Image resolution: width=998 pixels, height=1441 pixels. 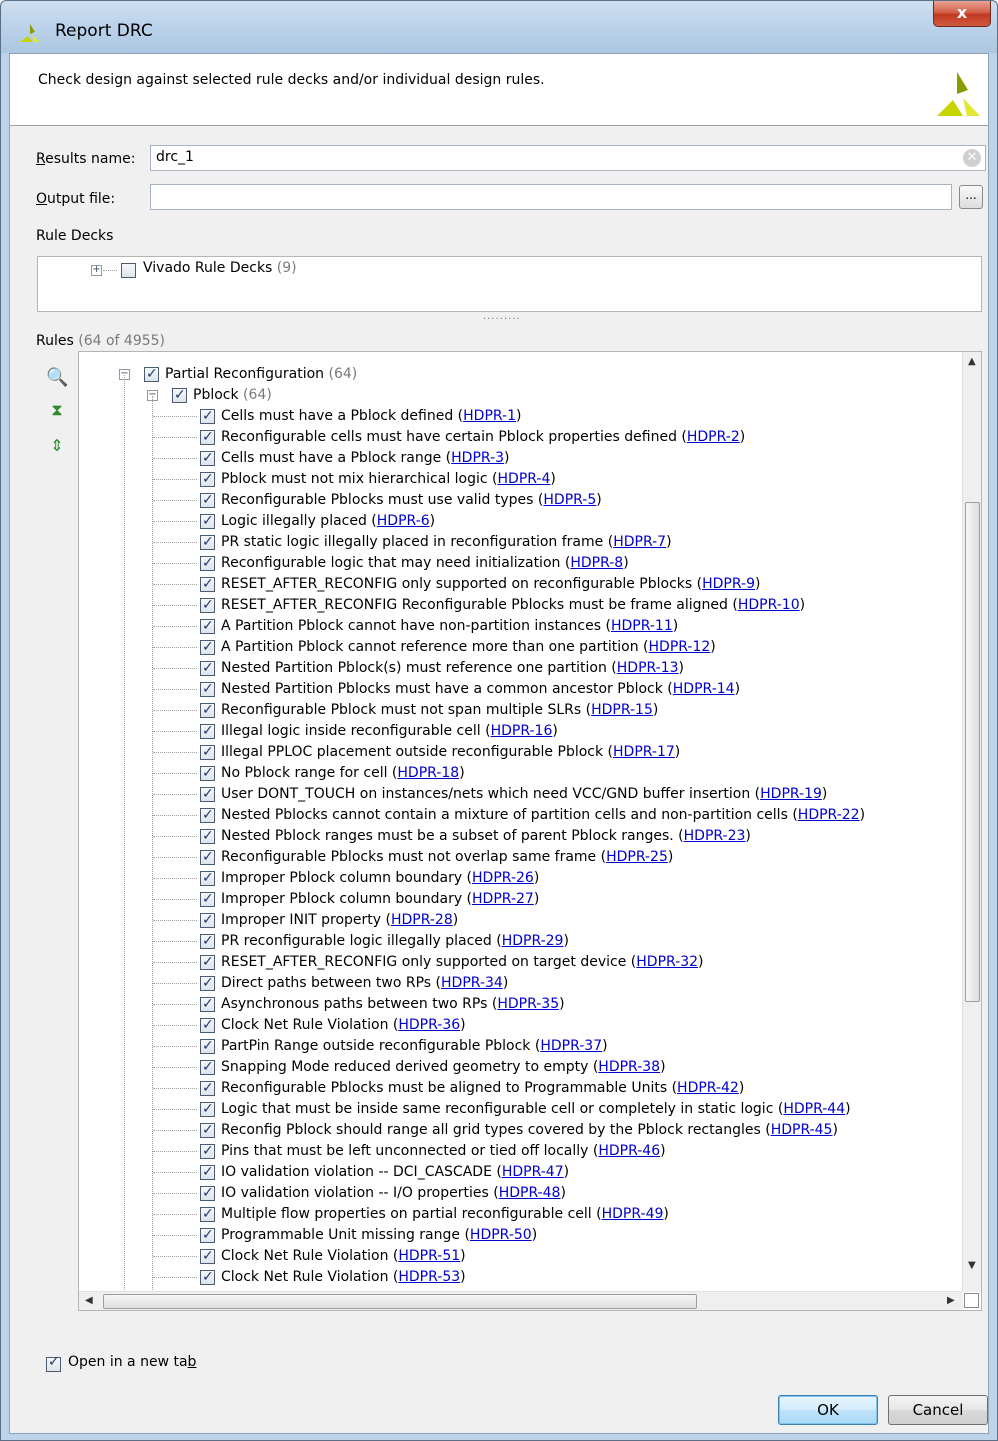 What do you see at coordinates (509, 1256) in the screenshot?
I see `rule-row: Clock Net Rule Violation (HDPR-51)` at bounding box center [509, 1256].